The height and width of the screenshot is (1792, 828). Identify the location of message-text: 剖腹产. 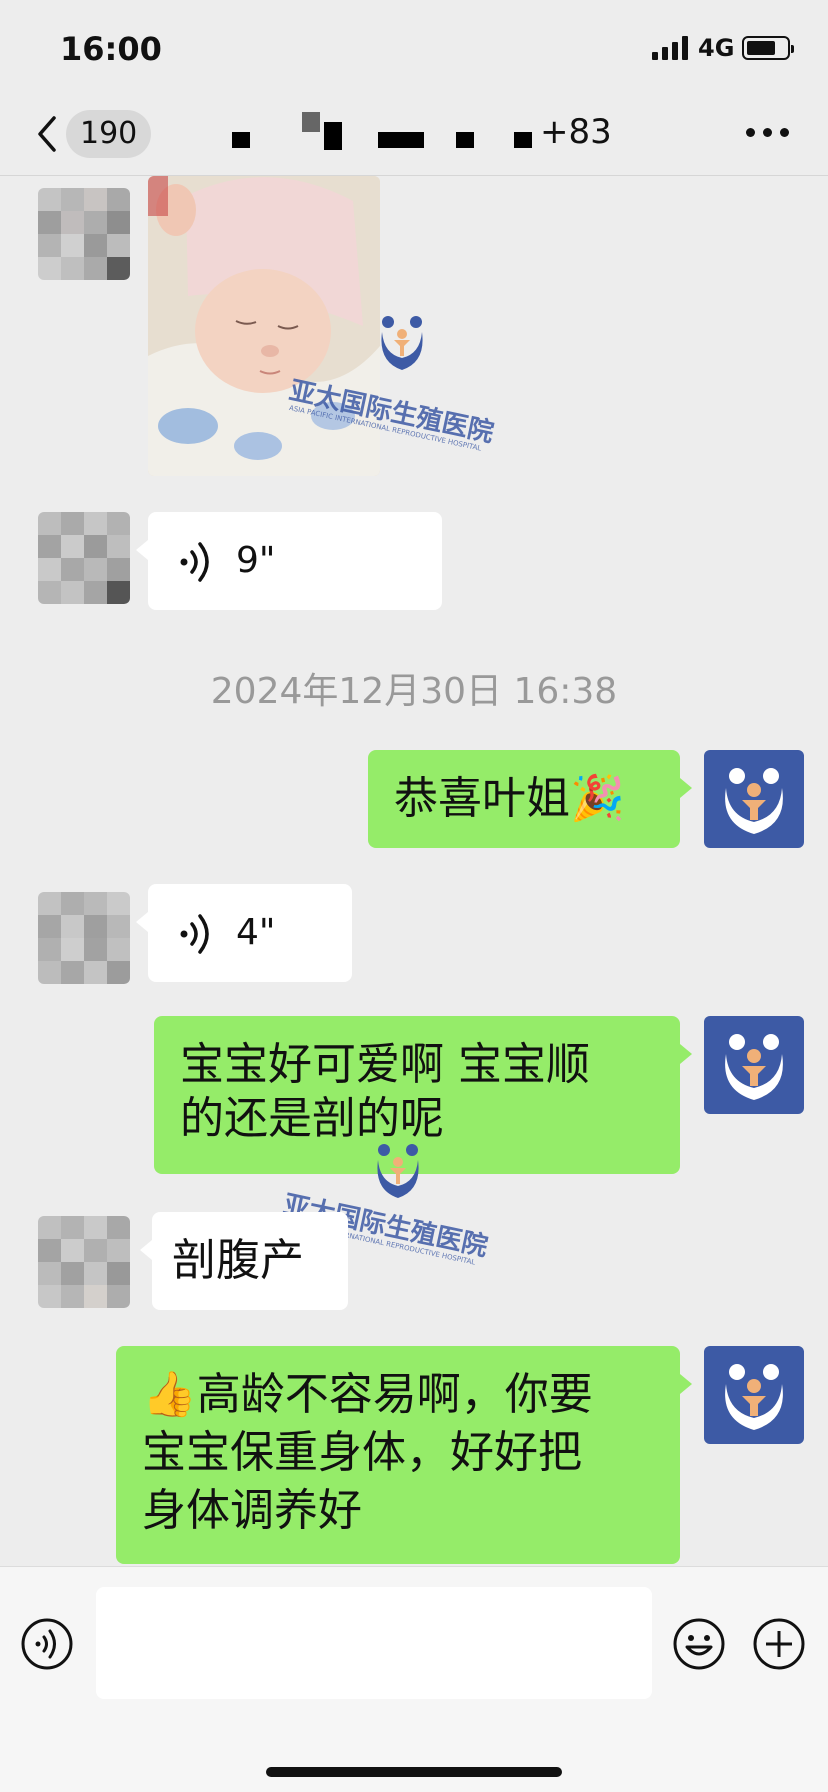
(238, 1260).